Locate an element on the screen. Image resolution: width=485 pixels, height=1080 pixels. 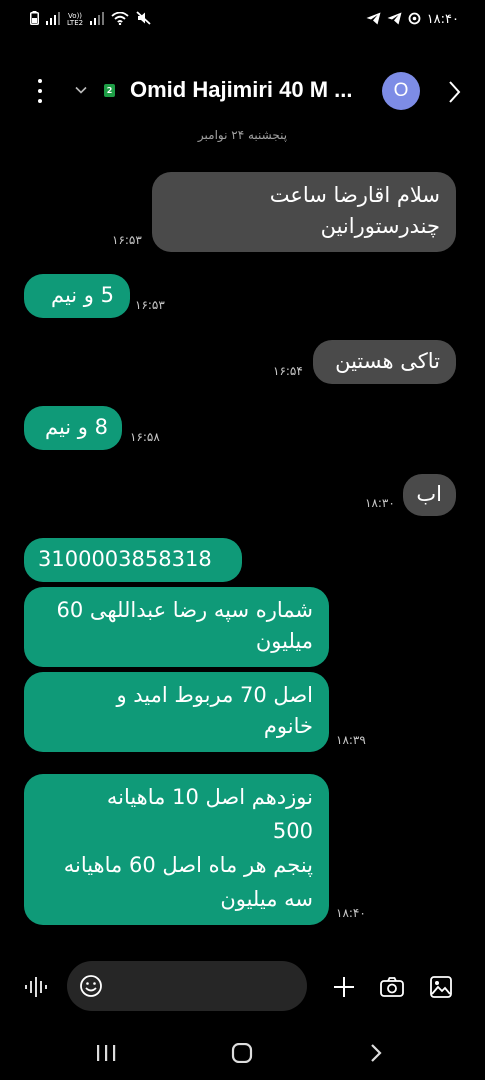
chevron-right-icon is located at coordinates (454, 94).